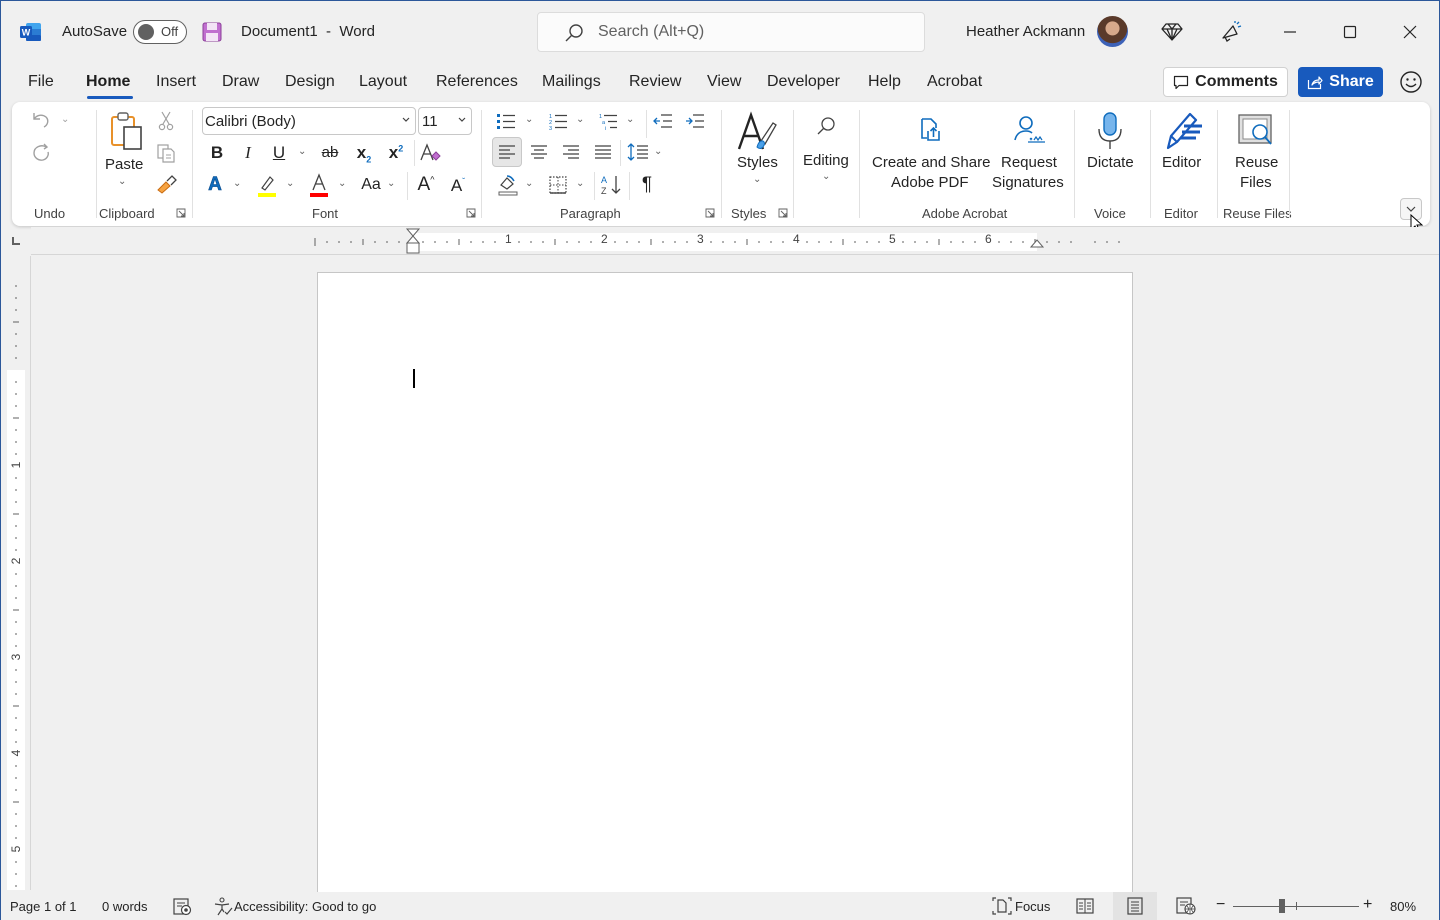 The width and height of the screenshot is (1440, 920). Describe the element at coordinates (279, 153) in the screenshot. I see `underline-button: U` at that location.